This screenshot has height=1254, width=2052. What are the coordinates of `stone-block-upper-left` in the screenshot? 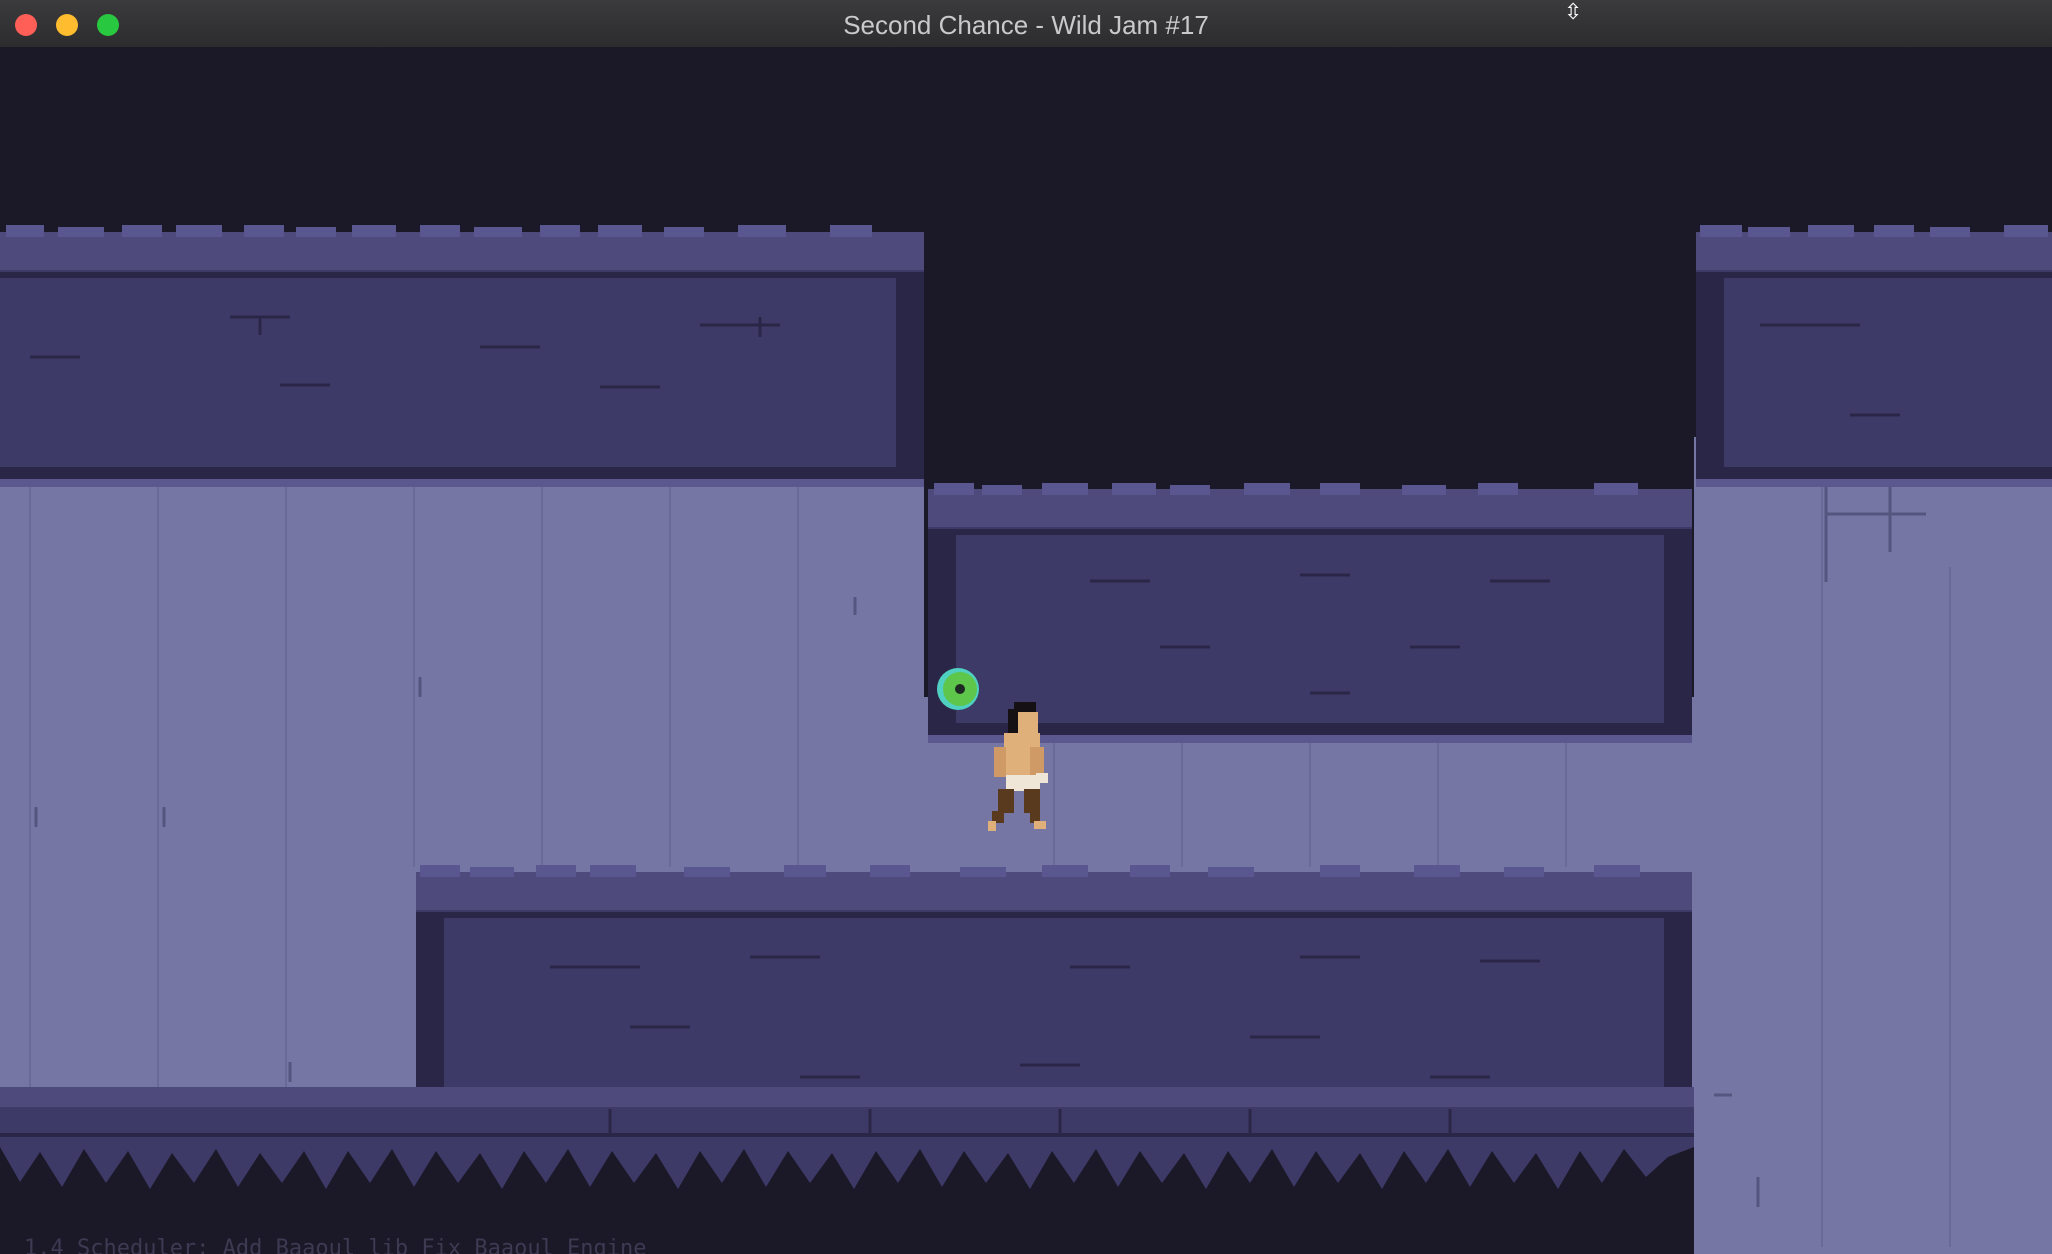 It's located at (462, 359).